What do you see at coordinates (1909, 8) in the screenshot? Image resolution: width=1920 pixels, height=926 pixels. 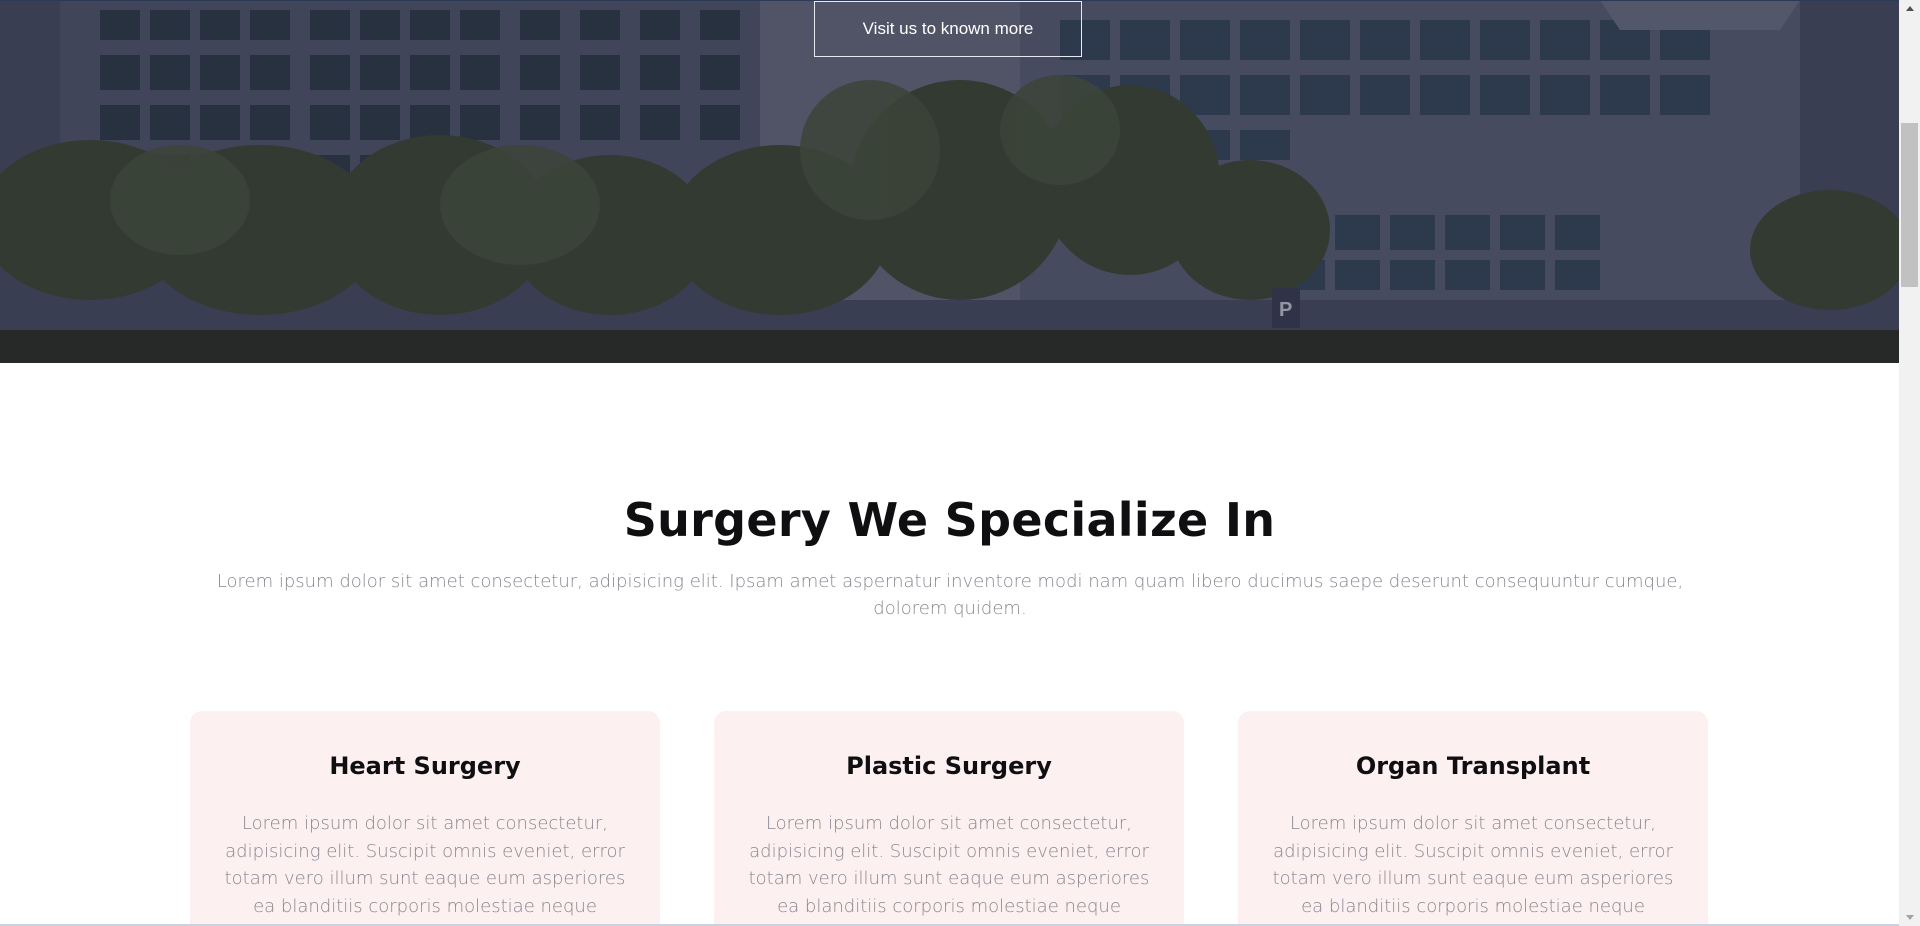 I see `scroll-up-icon` at bounding box center [1909, 8].